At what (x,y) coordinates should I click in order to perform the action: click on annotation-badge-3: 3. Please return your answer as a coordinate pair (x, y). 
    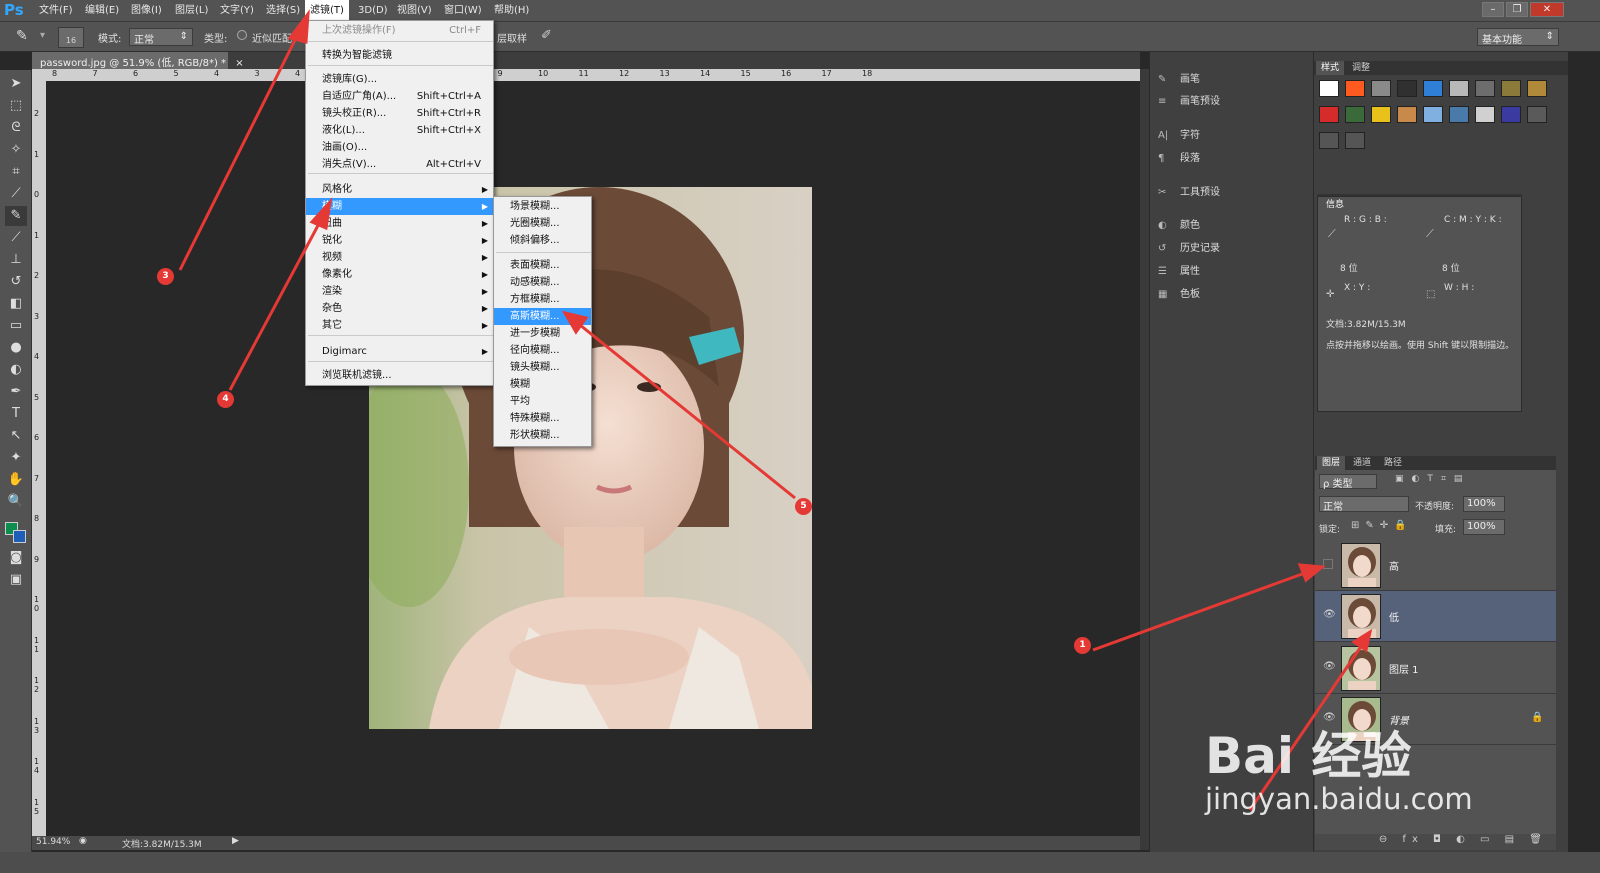
    Looking at the image, I should click on (165, 276).